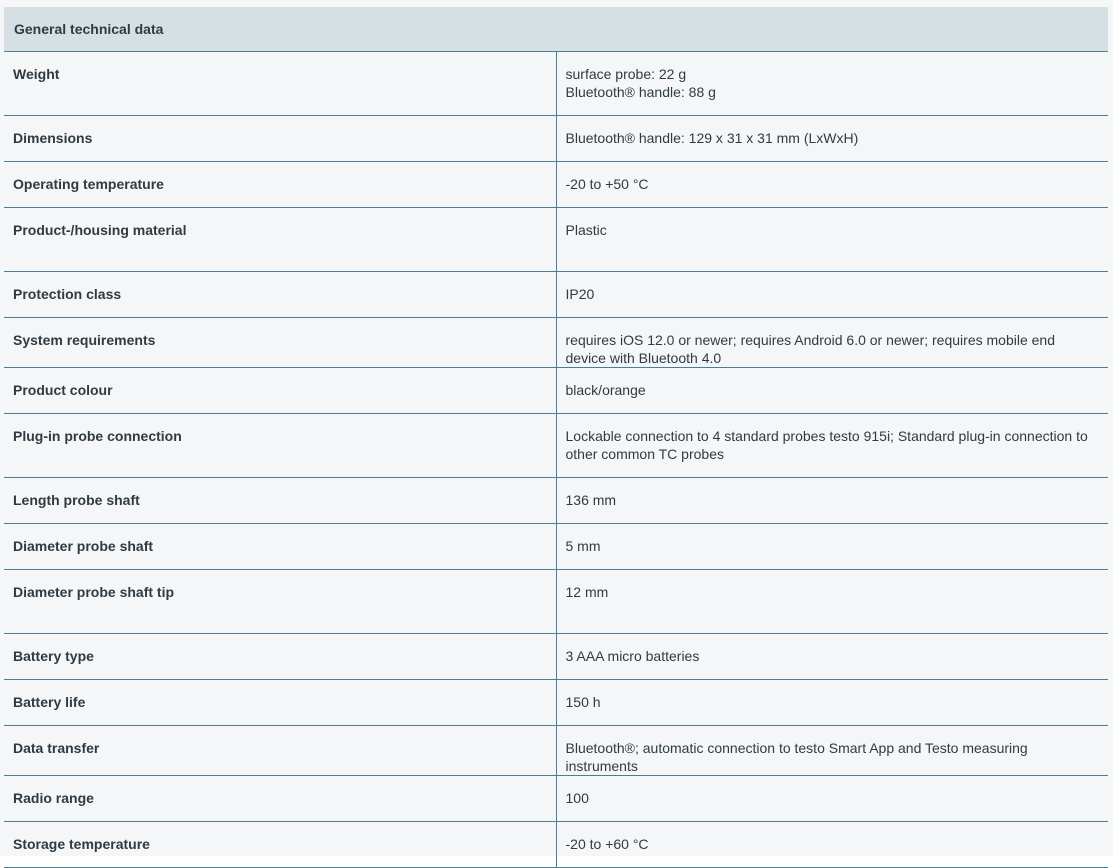 This screenshot has width=1113, height=868. What do you see at coordinates (832, 239) in the screenshot?
I see `row-value: Plastic` at bounding box center [832, 239].